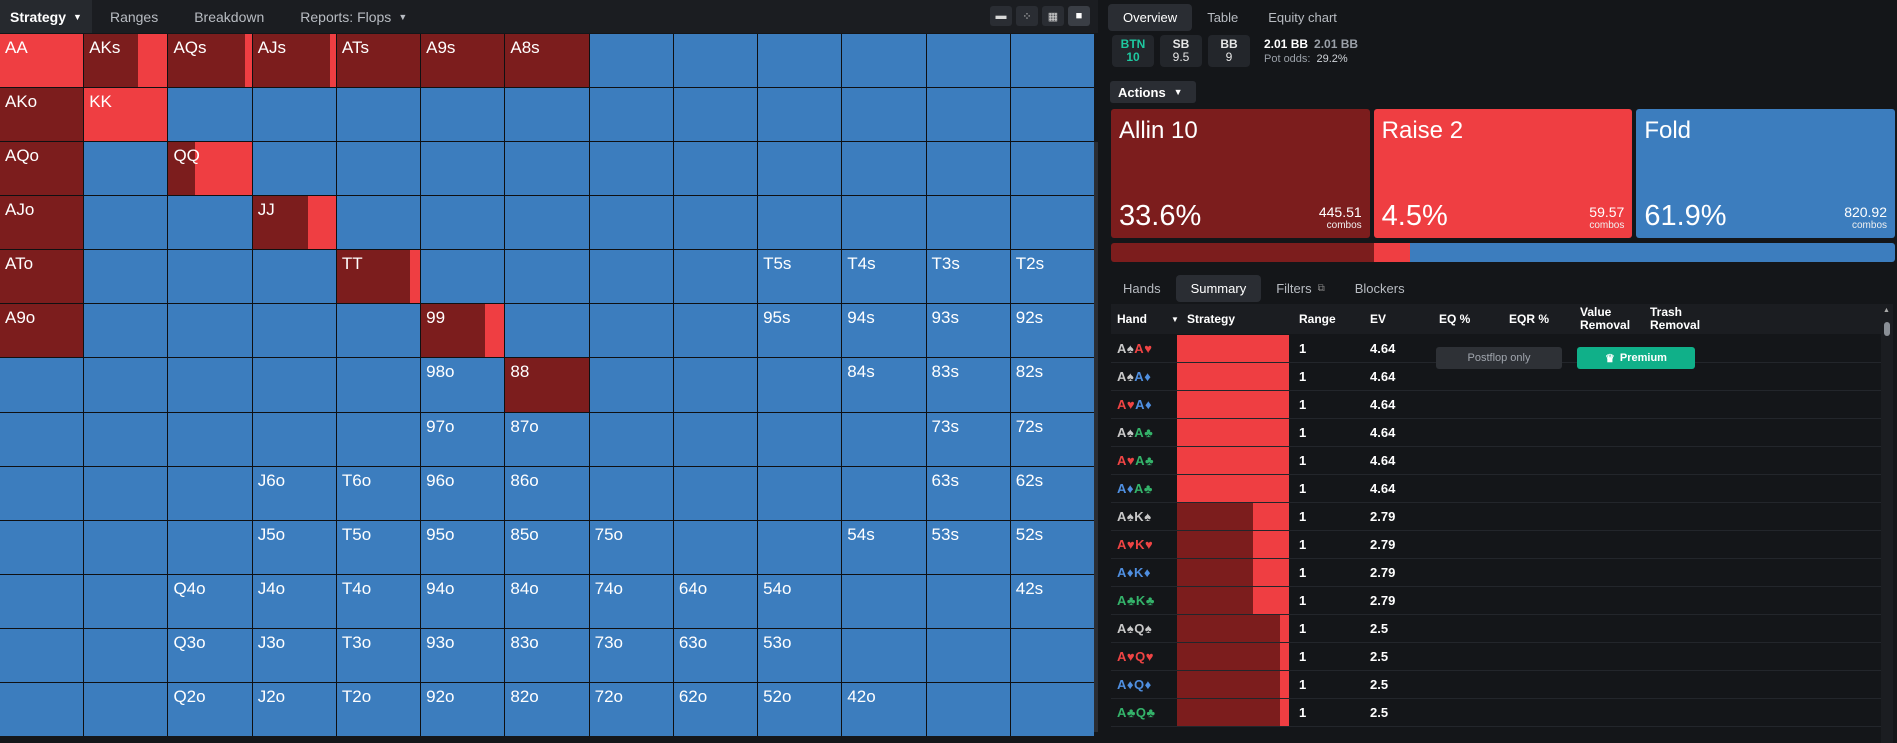 The image size is (1897, 743). What do you see at coordinates (1053, 16) in the screenshot?
I see `grid-view-icon: ▦` at bounding box center [1053, 16].